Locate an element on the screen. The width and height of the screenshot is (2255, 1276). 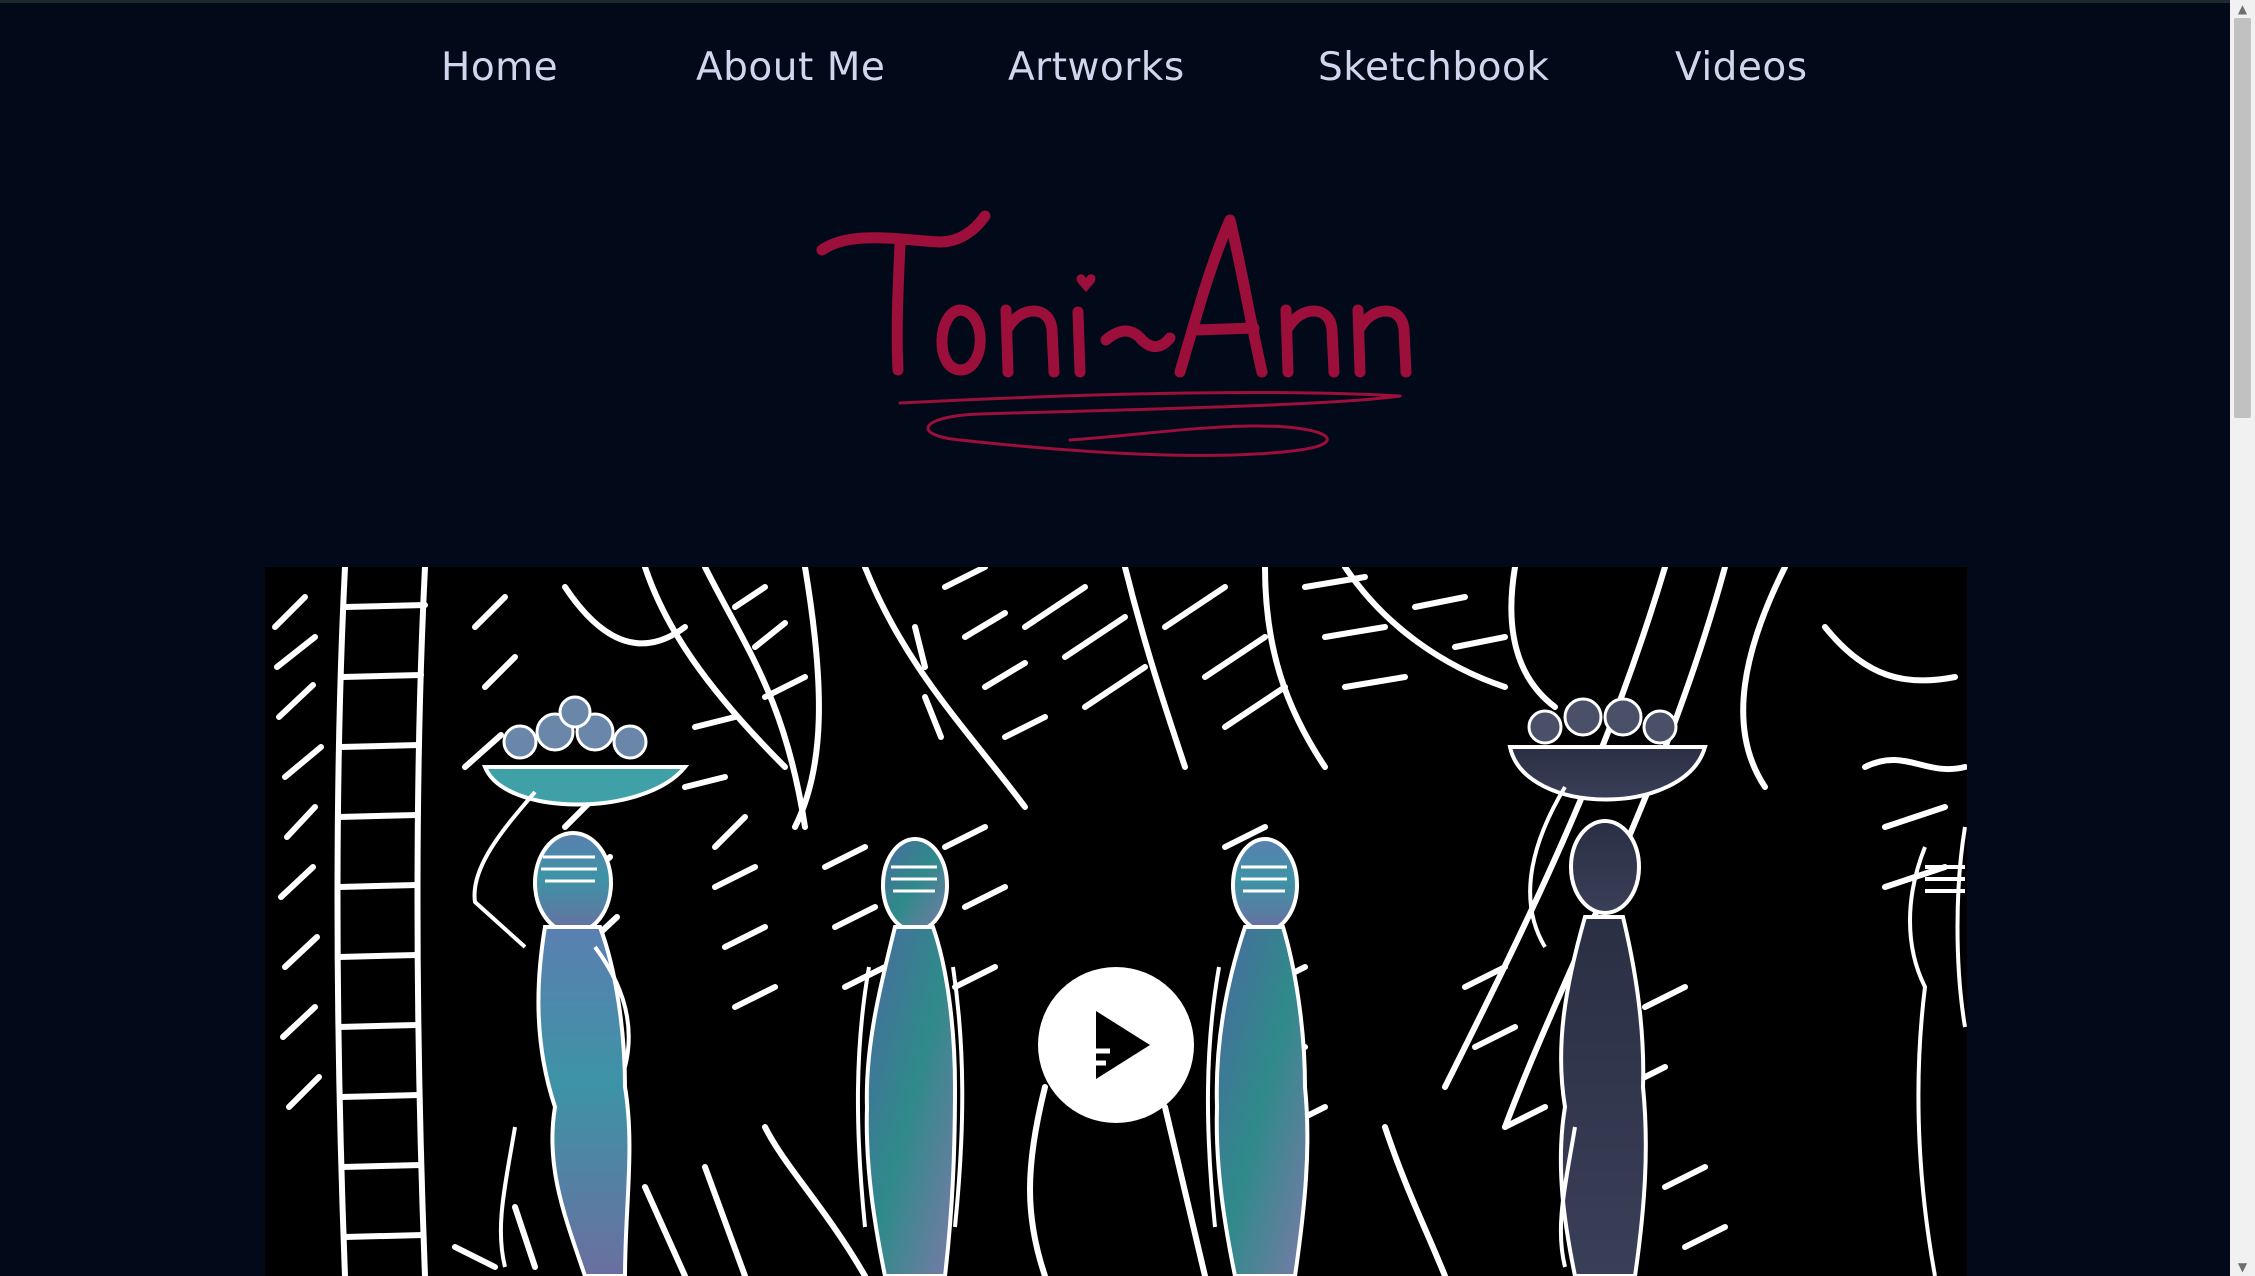
nav-about-link: About Me is located at coordinates (790, 68).